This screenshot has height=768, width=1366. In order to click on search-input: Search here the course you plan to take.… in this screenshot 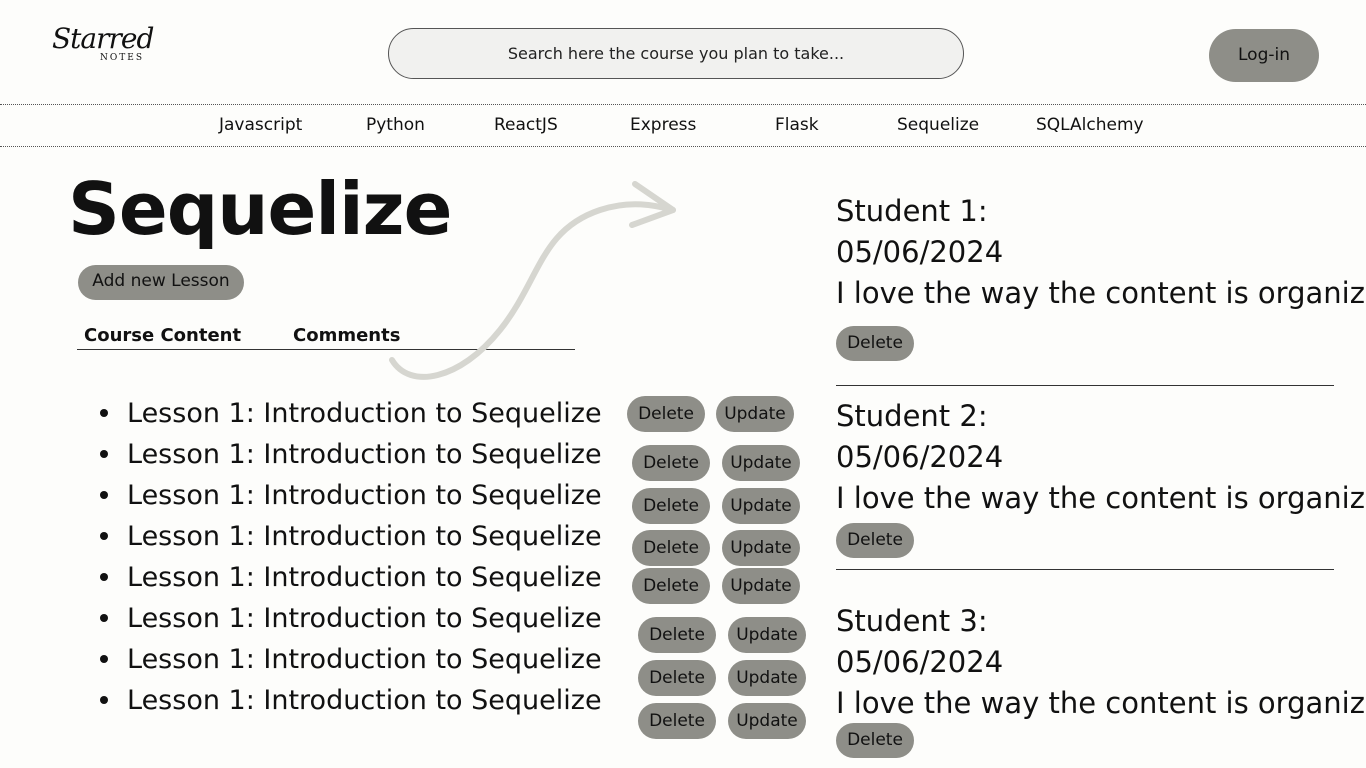, I will do `click(676, 53)`.